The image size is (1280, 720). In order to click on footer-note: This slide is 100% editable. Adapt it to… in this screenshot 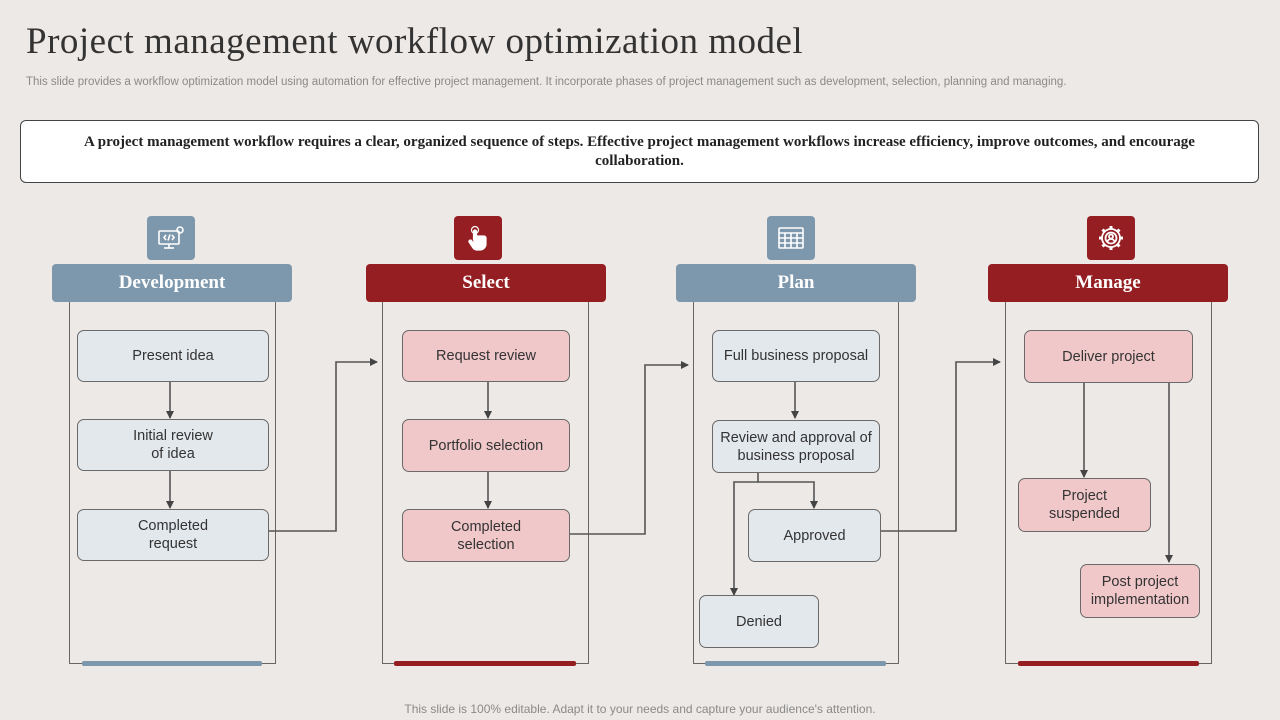, I will do `click(640, 709)`.